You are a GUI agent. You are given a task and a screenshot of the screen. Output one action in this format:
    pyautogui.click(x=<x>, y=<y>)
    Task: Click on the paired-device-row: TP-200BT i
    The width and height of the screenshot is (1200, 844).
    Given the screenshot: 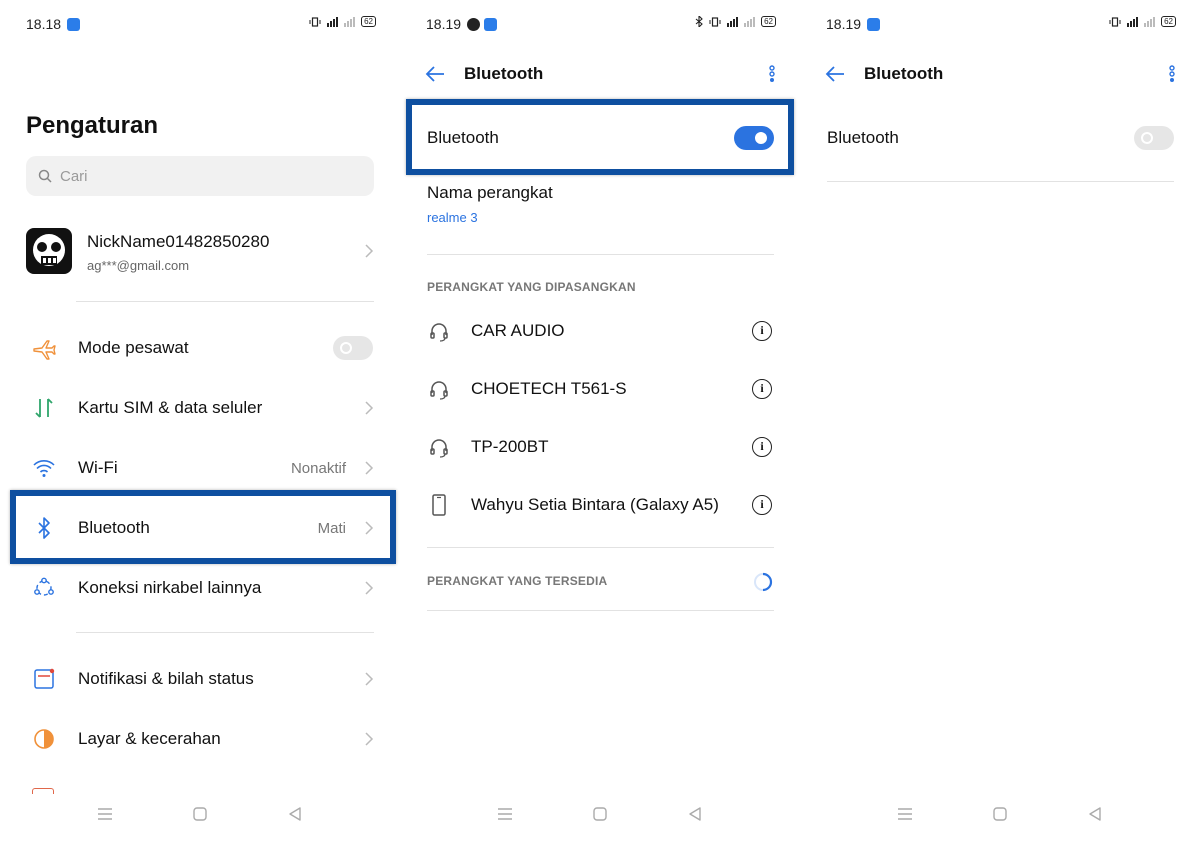 What is the action you would take?
    pyautogui.click(x=600, y=446)
    